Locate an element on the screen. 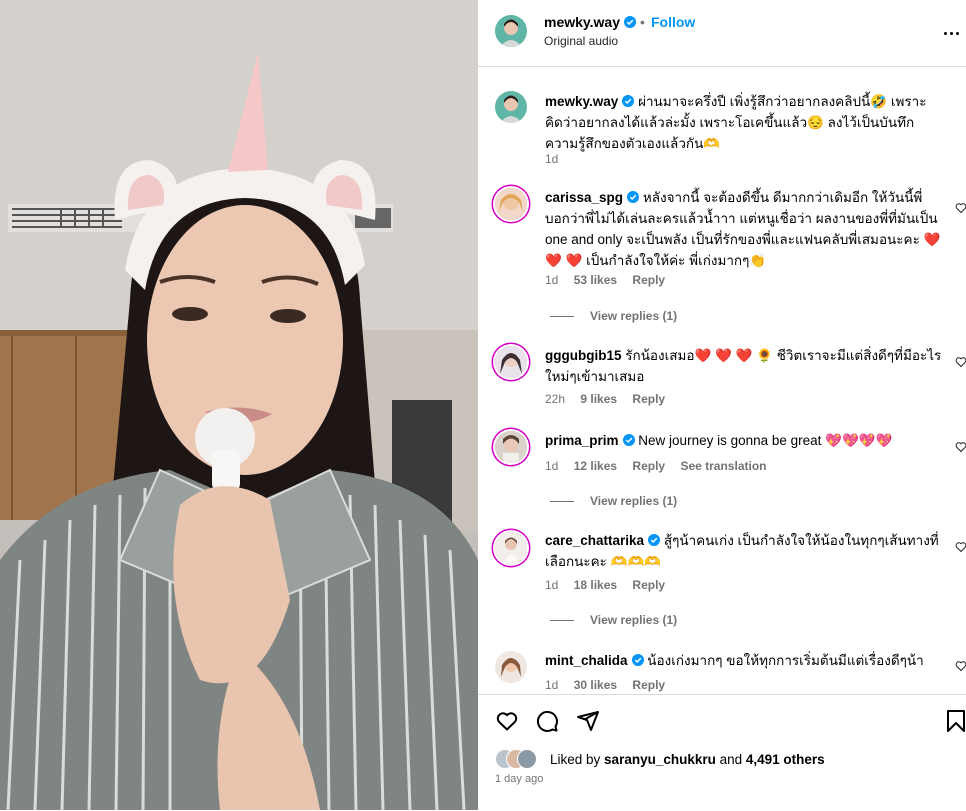 The width and height of the screenshot is (966, 811). comment-meta: 22h 9 likes Reply is located at coordinates (611, 399).